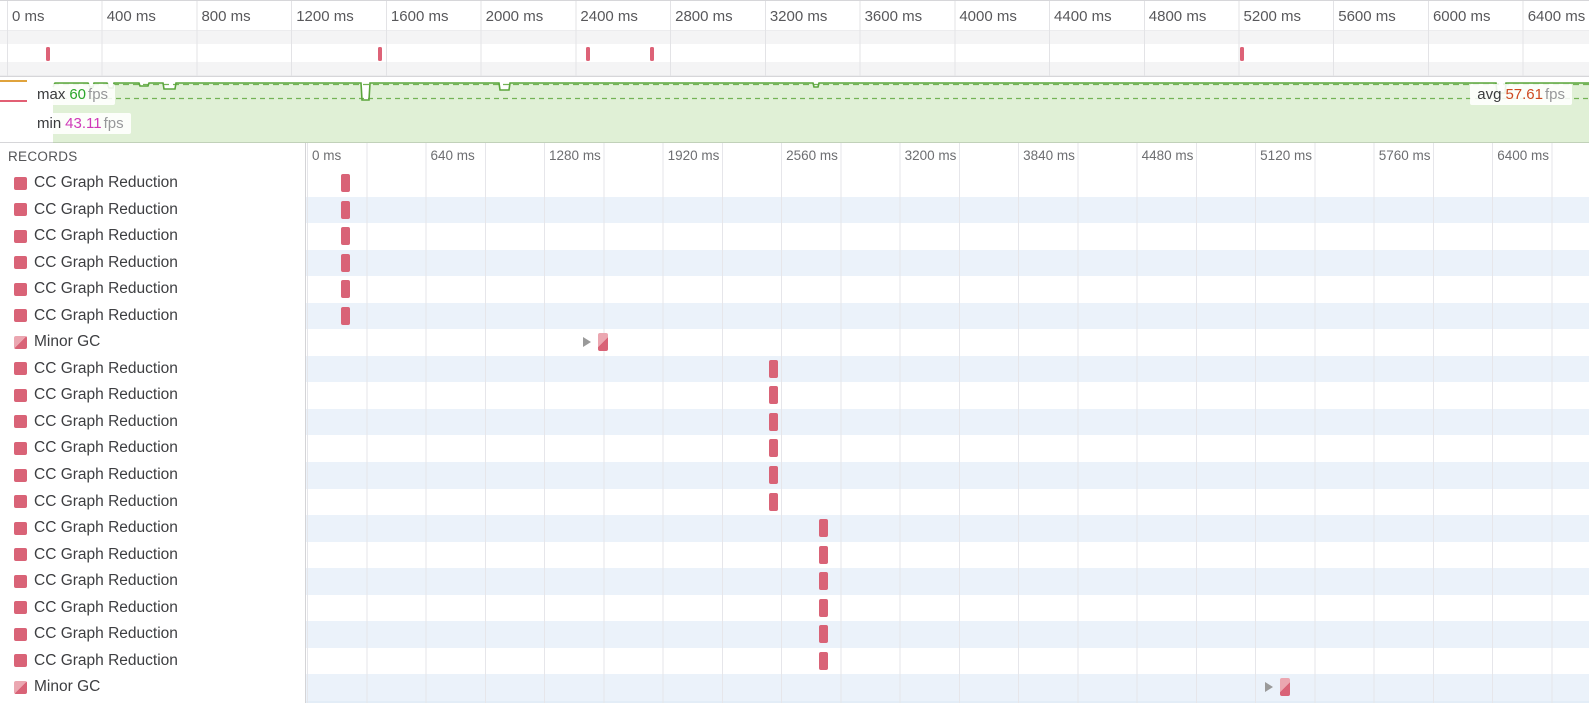 This screenshot has width=1589, height=703. Describe the element at coordinates (1461, 16) in the screenshot. I see `ruler-tick-label: 6000 ms` at that location.